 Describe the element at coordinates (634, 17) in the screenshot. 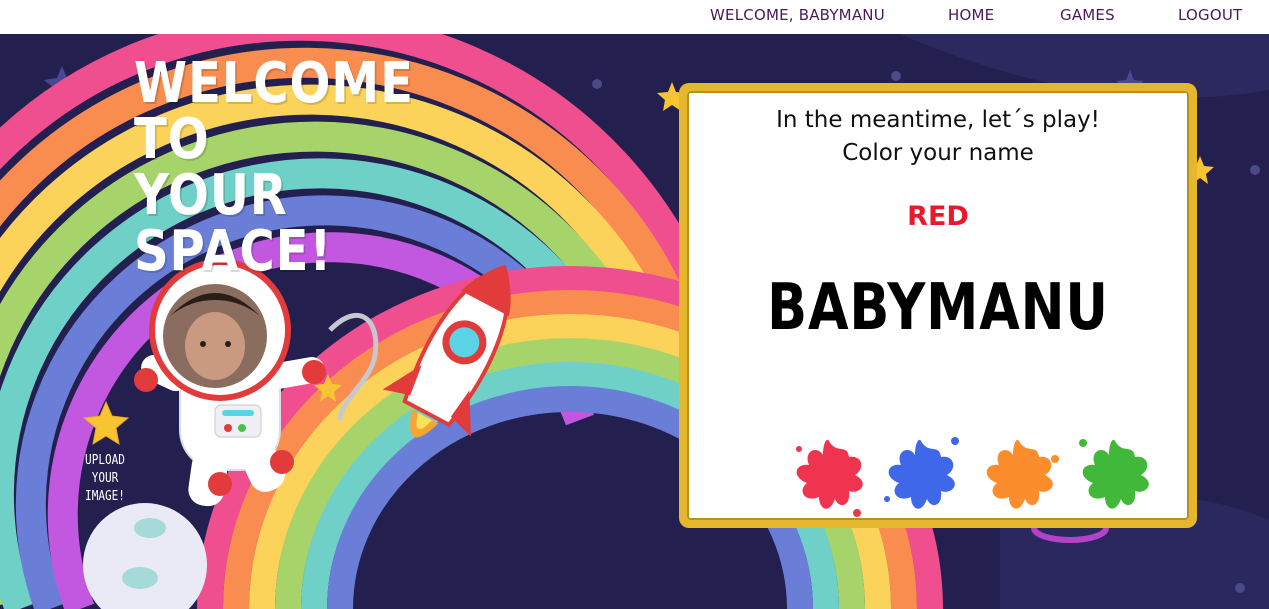

I see `top-nav-bar: WELCOME, BABYMANU HOME GAMES LOGOUT` at that location.